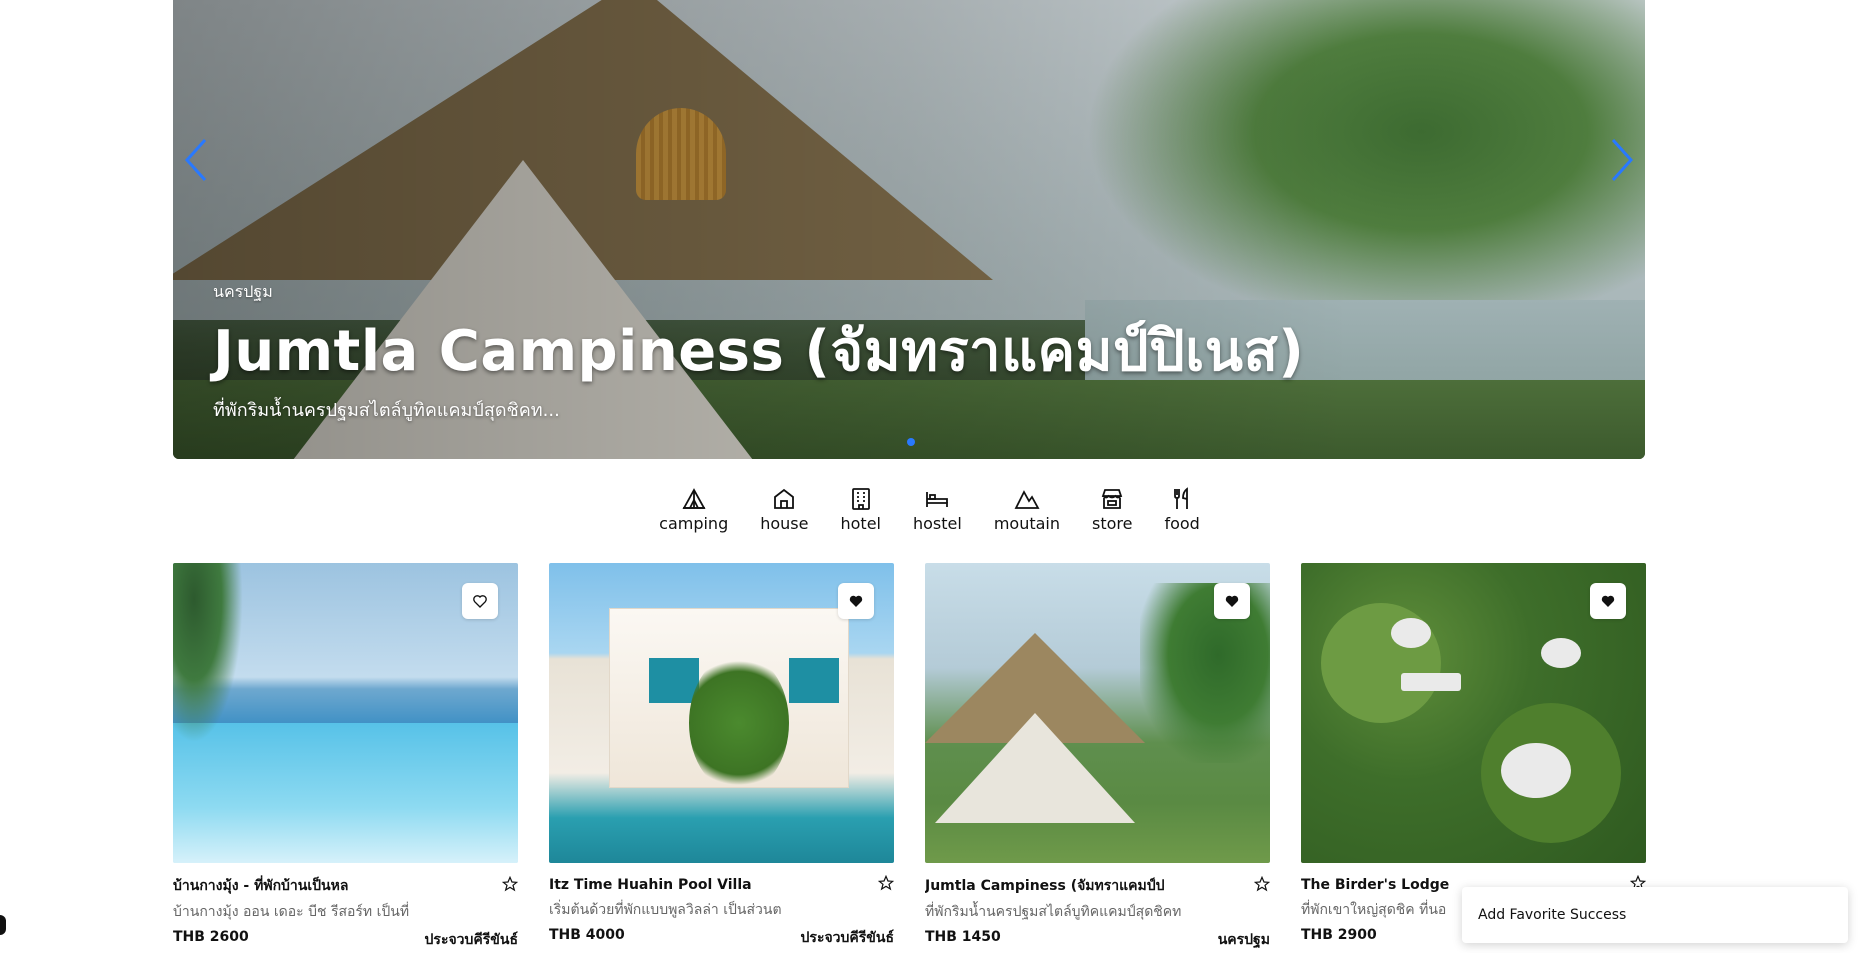 The width and height of the screenshot is (1859, 953). What do you see at coordinates (1205, 673) in the screenshot?
I see `image-trees` at bounding box center [1205, 673].